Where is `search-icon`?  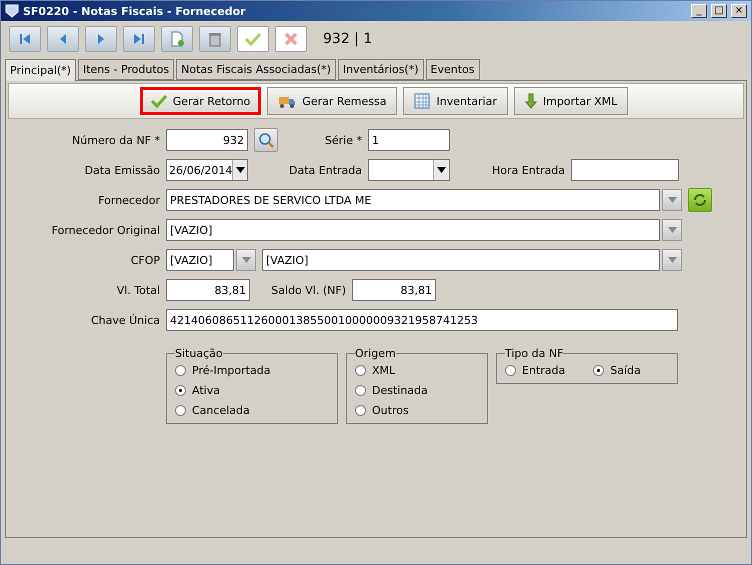
search-icon is located at coordinates (266, 140).